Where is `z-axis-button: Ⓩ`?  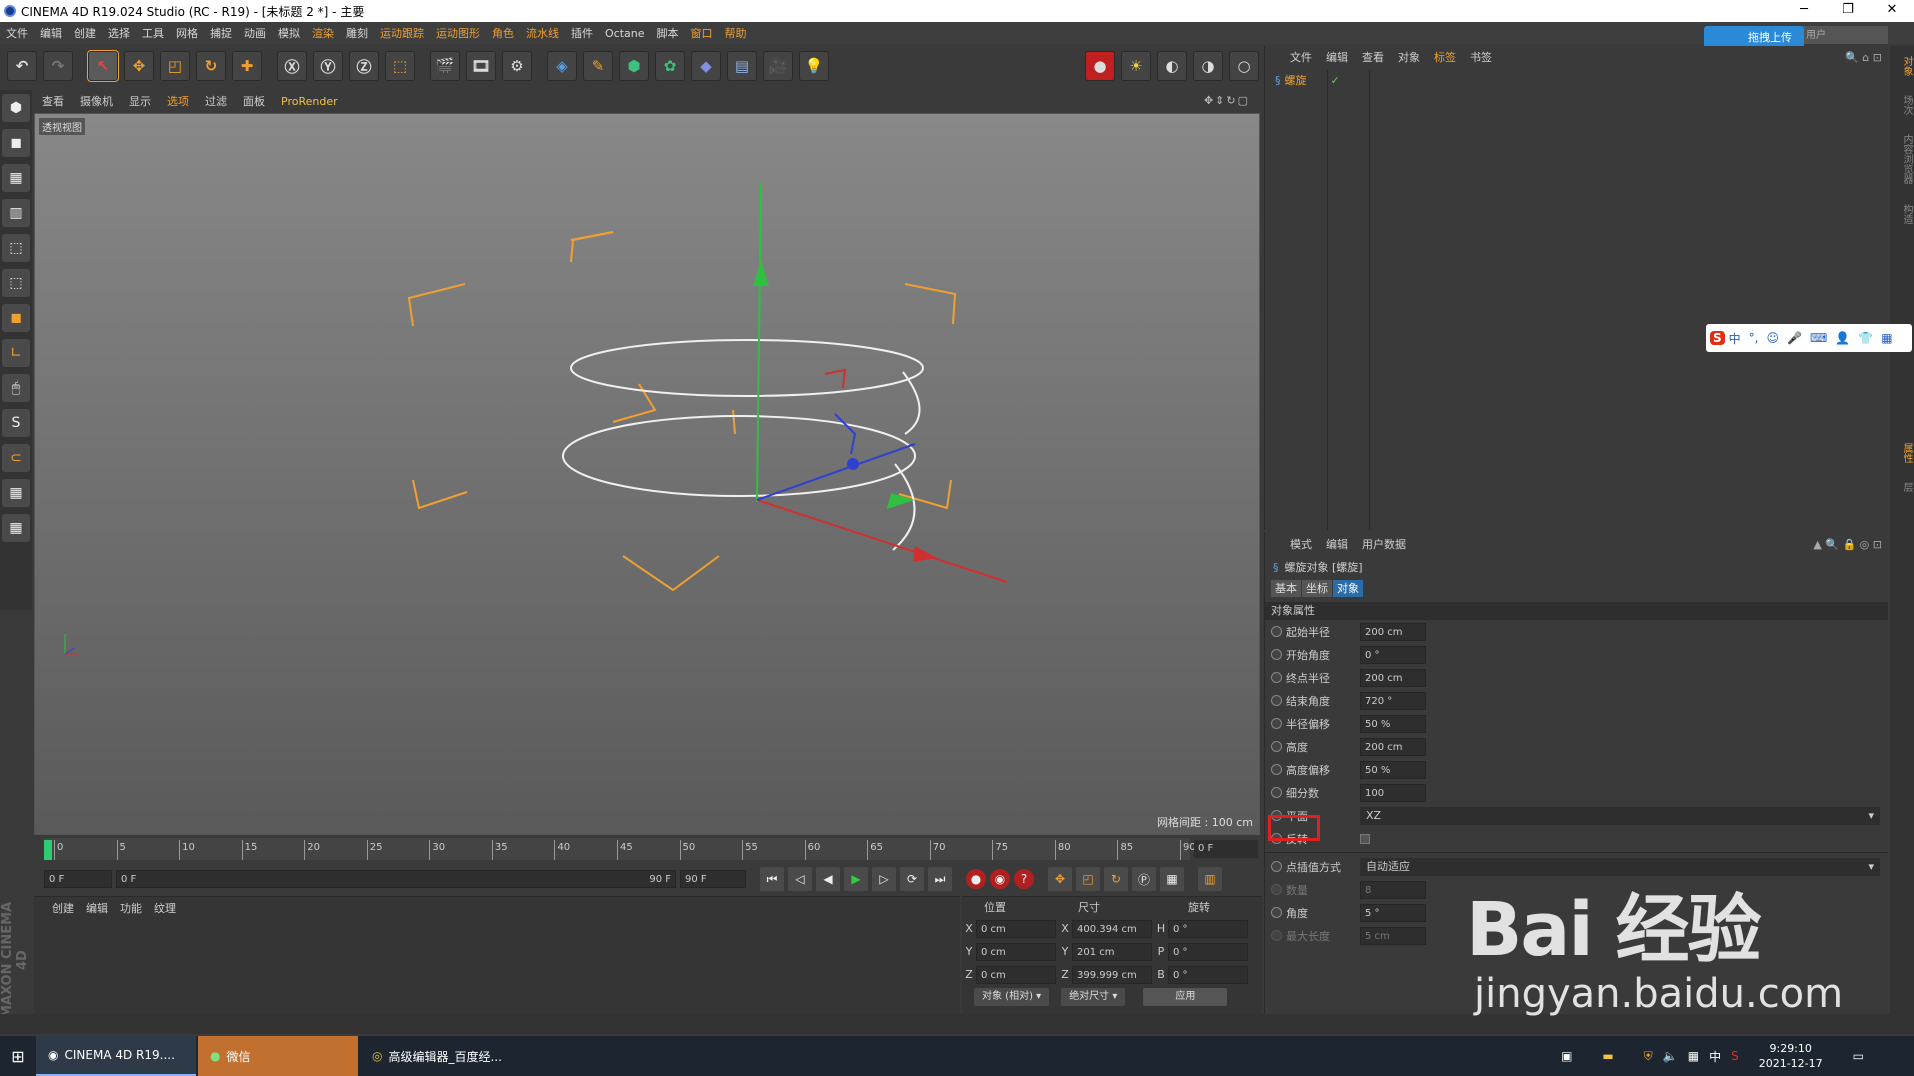
z-axis-button: Ⓩ is located at coordinates (364, 66).